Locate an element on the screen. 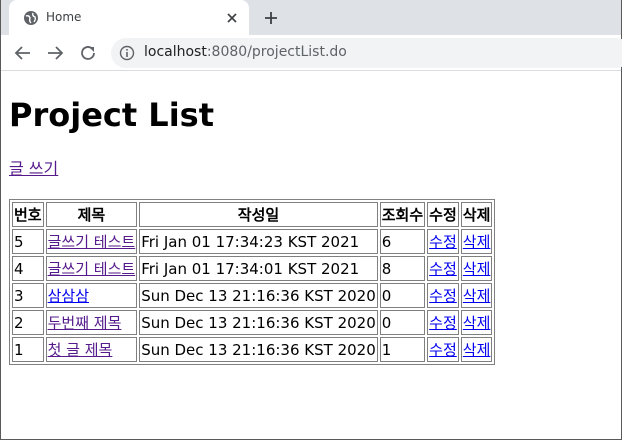 Image resolution: width=622 pixels, height=440 pixels. page-title: Project List is located at coordinates (111, 115).